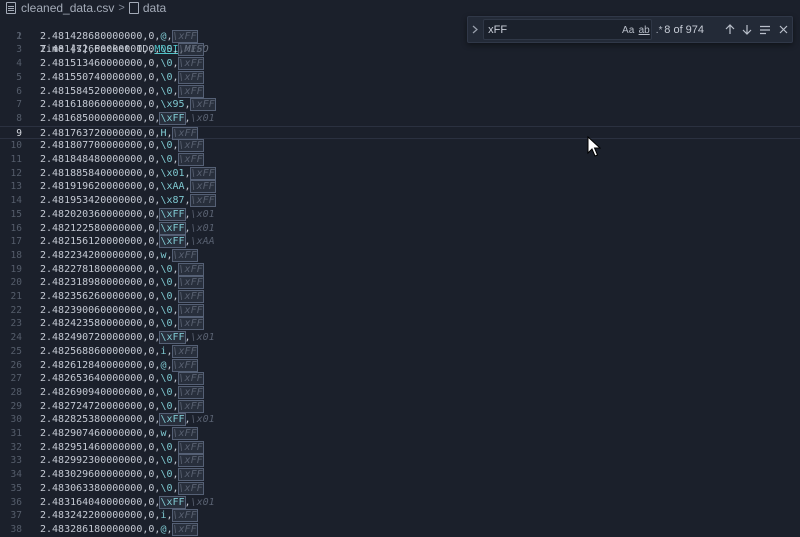  What do you see at coordinates (400, 201) in the screenshot?
I see `code-line: 14 2.481953420000000,0,\x87,\xFF` at bounding box center [400, 201].